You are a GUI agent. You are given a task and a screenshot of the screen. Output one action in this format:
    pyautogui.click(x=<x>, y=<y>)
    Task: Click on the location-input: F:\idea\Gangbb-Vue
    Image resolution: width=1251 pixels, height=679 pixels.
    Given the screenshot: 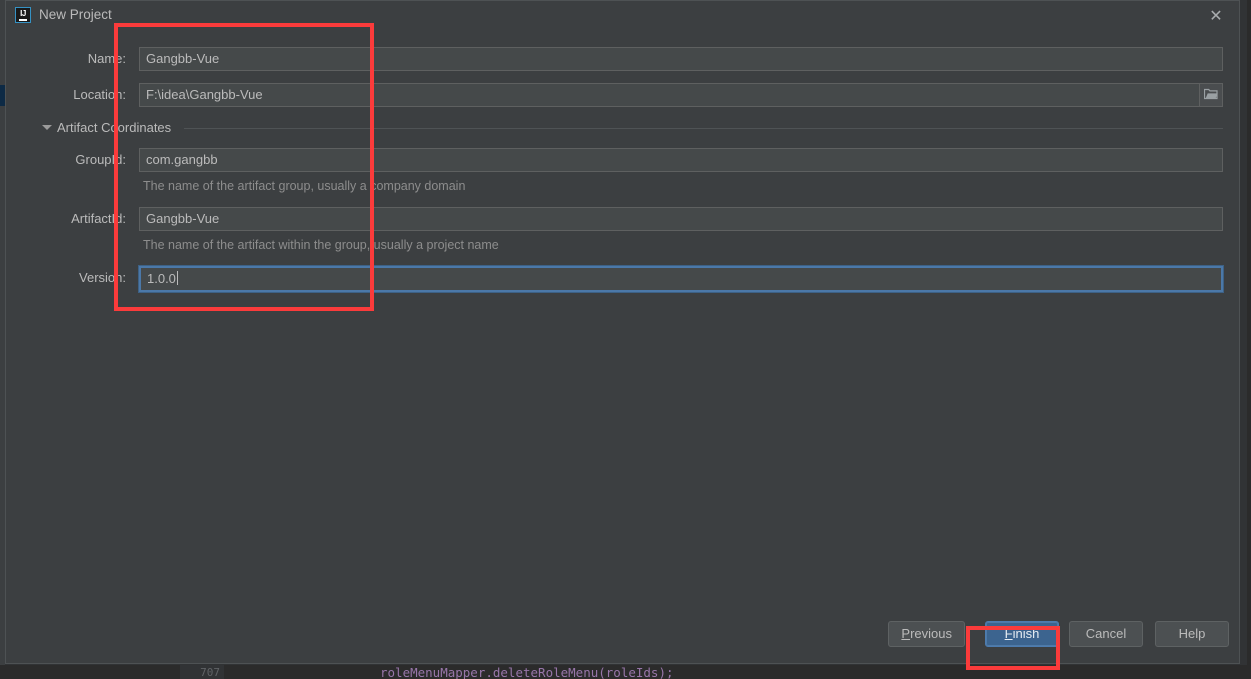 What is the action you would take?
    pyautogui.click(x=681, y=95)
    